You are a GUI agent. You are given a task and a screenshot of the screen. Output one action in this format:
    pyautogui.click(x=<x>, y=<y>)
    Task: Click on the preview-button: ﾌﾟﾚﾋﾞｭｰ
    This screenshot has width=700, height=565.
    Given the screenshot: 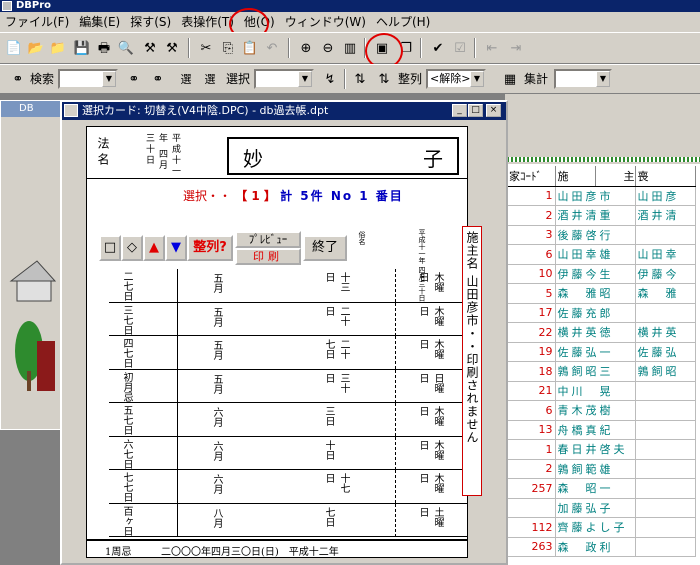 What is the action you would take?
    pyautogui.click(x=268, y=239)
    